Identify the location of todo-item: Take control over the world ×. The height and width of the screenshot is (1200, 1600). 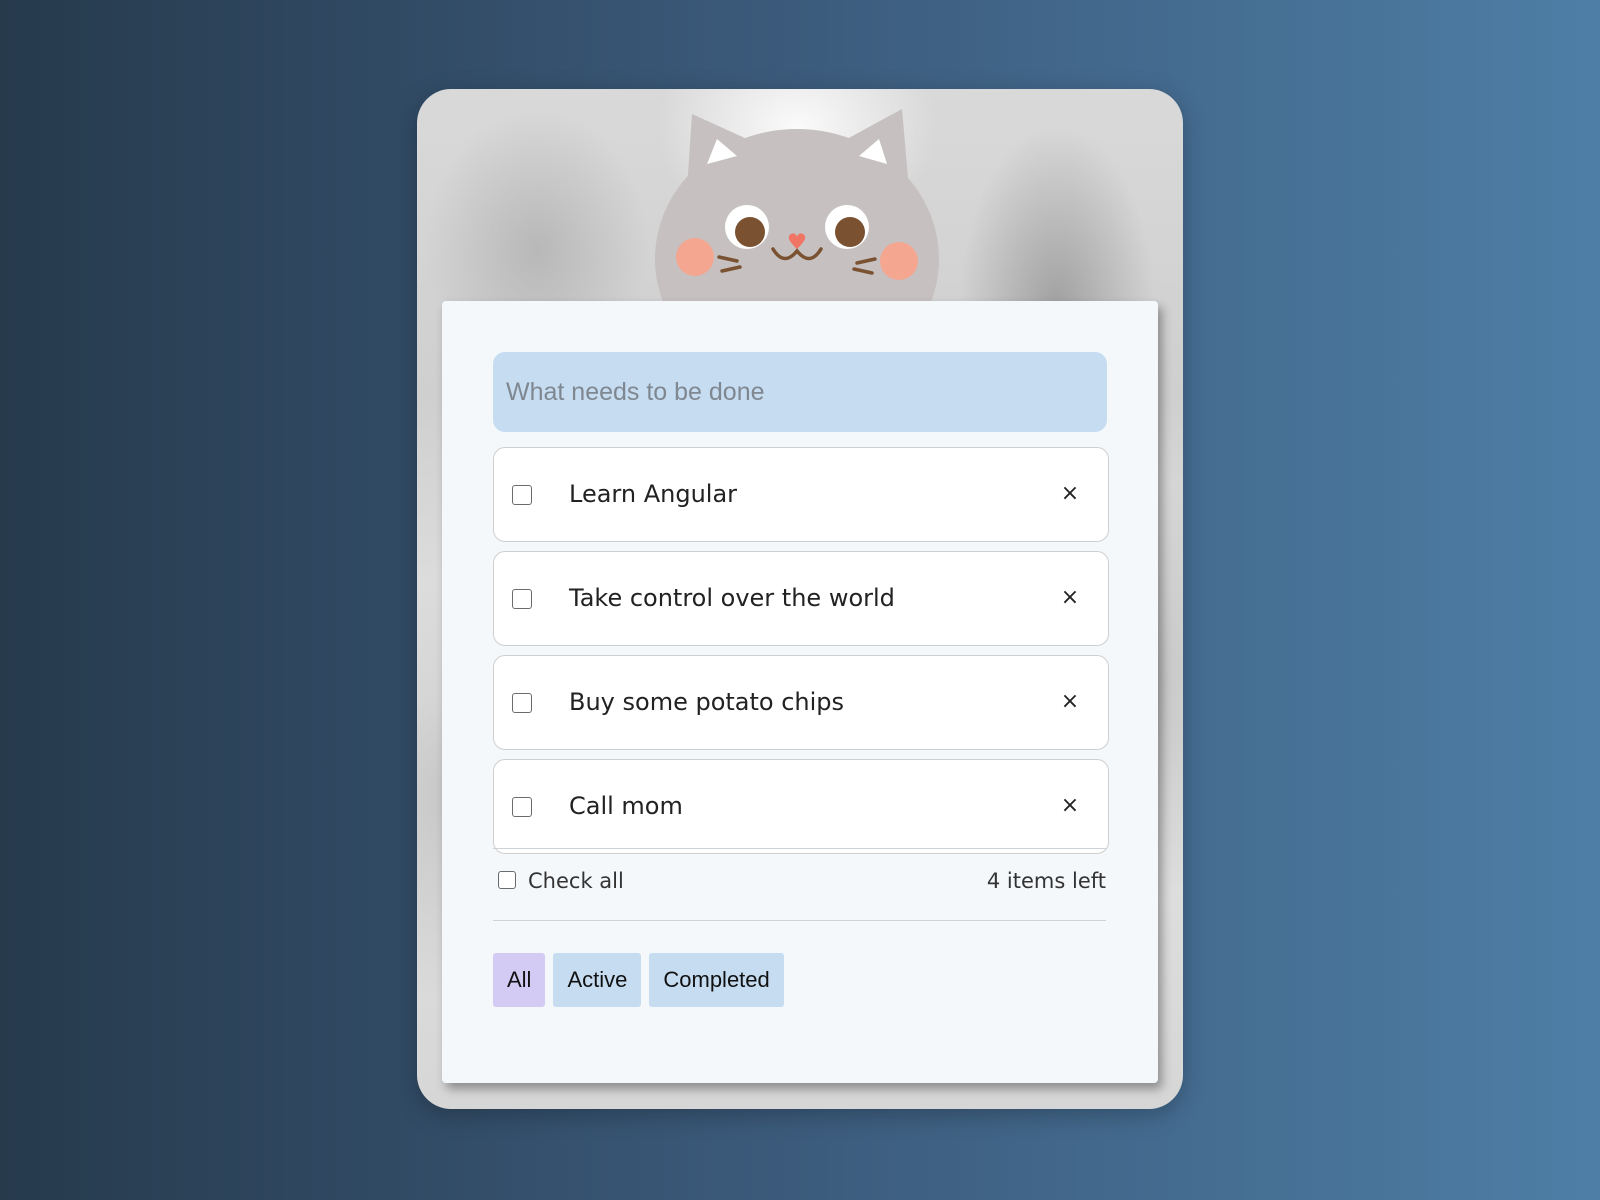
(801, 598).